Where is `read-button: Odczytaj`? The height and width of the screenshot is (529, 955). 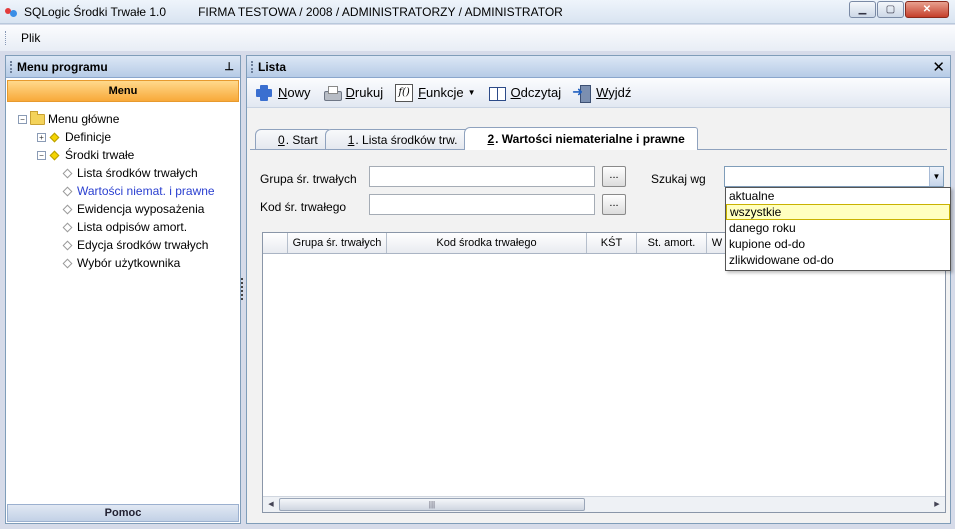 read-button: Odczytaj is located at coordinates (525, 93).